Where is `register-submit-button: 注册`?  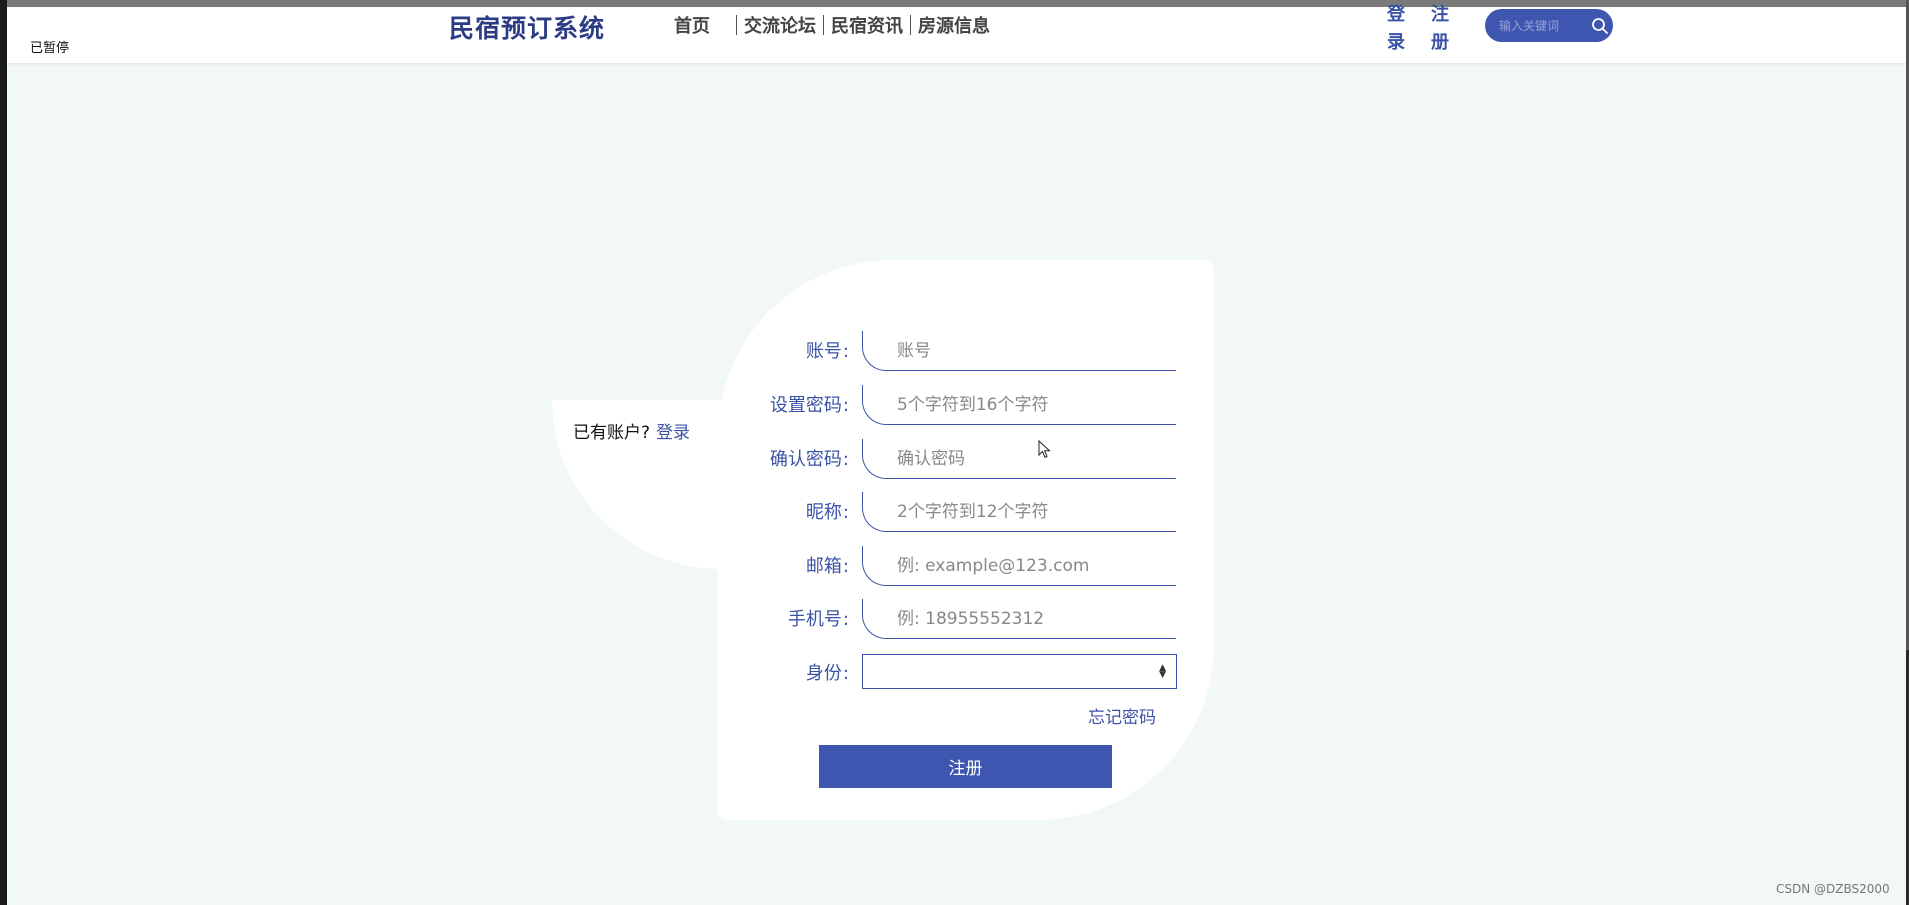 register-submit-button: 注册 is located at coordinates (965, 766).